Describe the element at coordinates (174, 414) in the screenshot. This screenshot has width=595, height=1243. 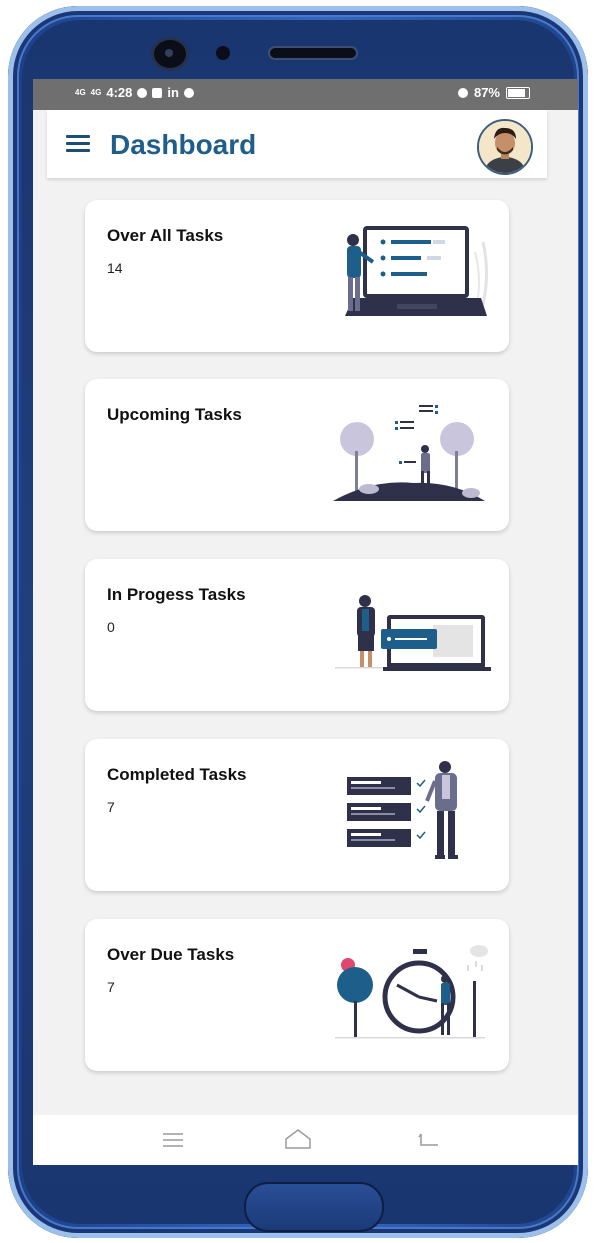
I see `card-title: Upcoming Tasks` at that location.